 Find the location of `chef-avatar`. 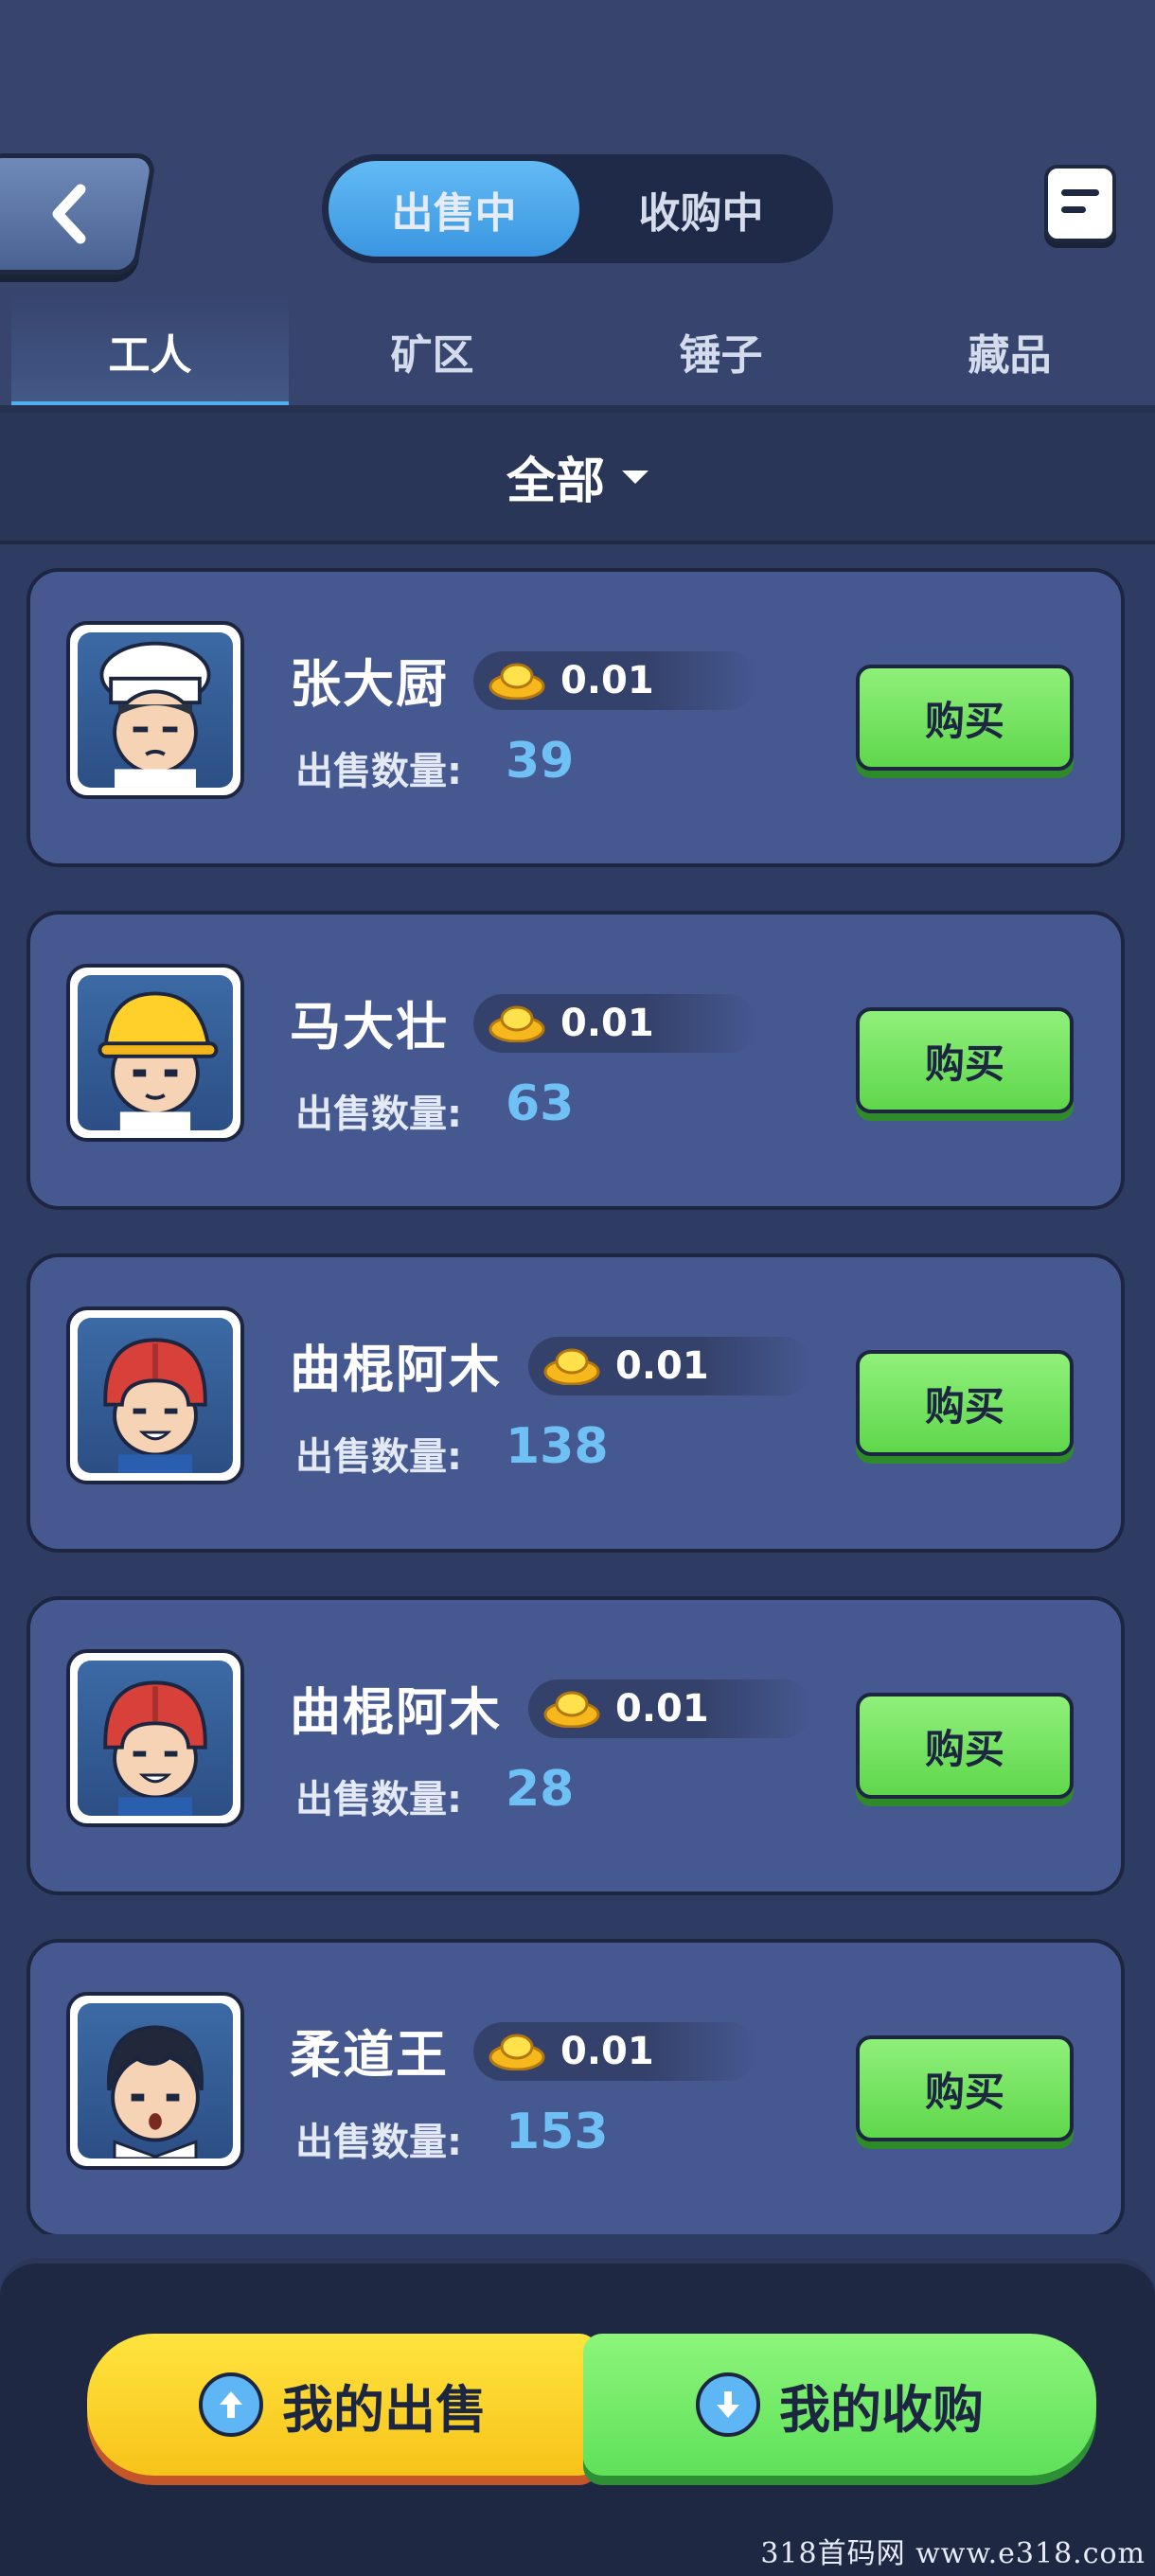

chef-avatar is located at coordinates (155, 710).